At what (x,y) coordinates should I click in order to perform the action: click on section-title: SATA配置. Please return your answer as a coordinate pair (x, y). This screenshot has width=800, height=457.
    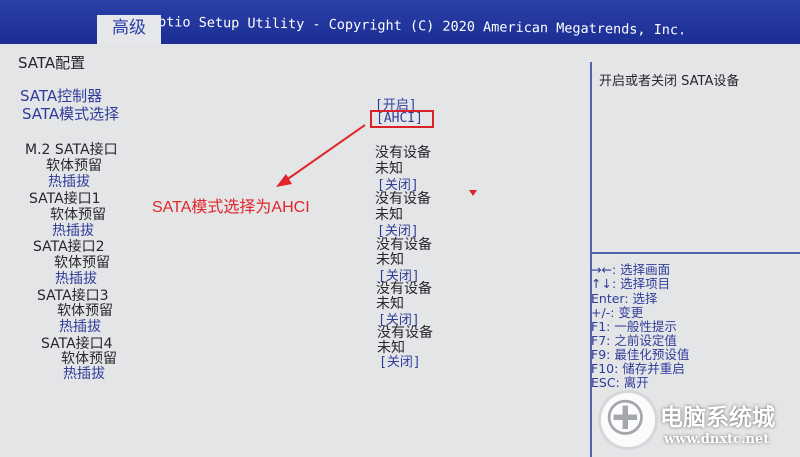
    Looking at the image, I should click on (52, 63).